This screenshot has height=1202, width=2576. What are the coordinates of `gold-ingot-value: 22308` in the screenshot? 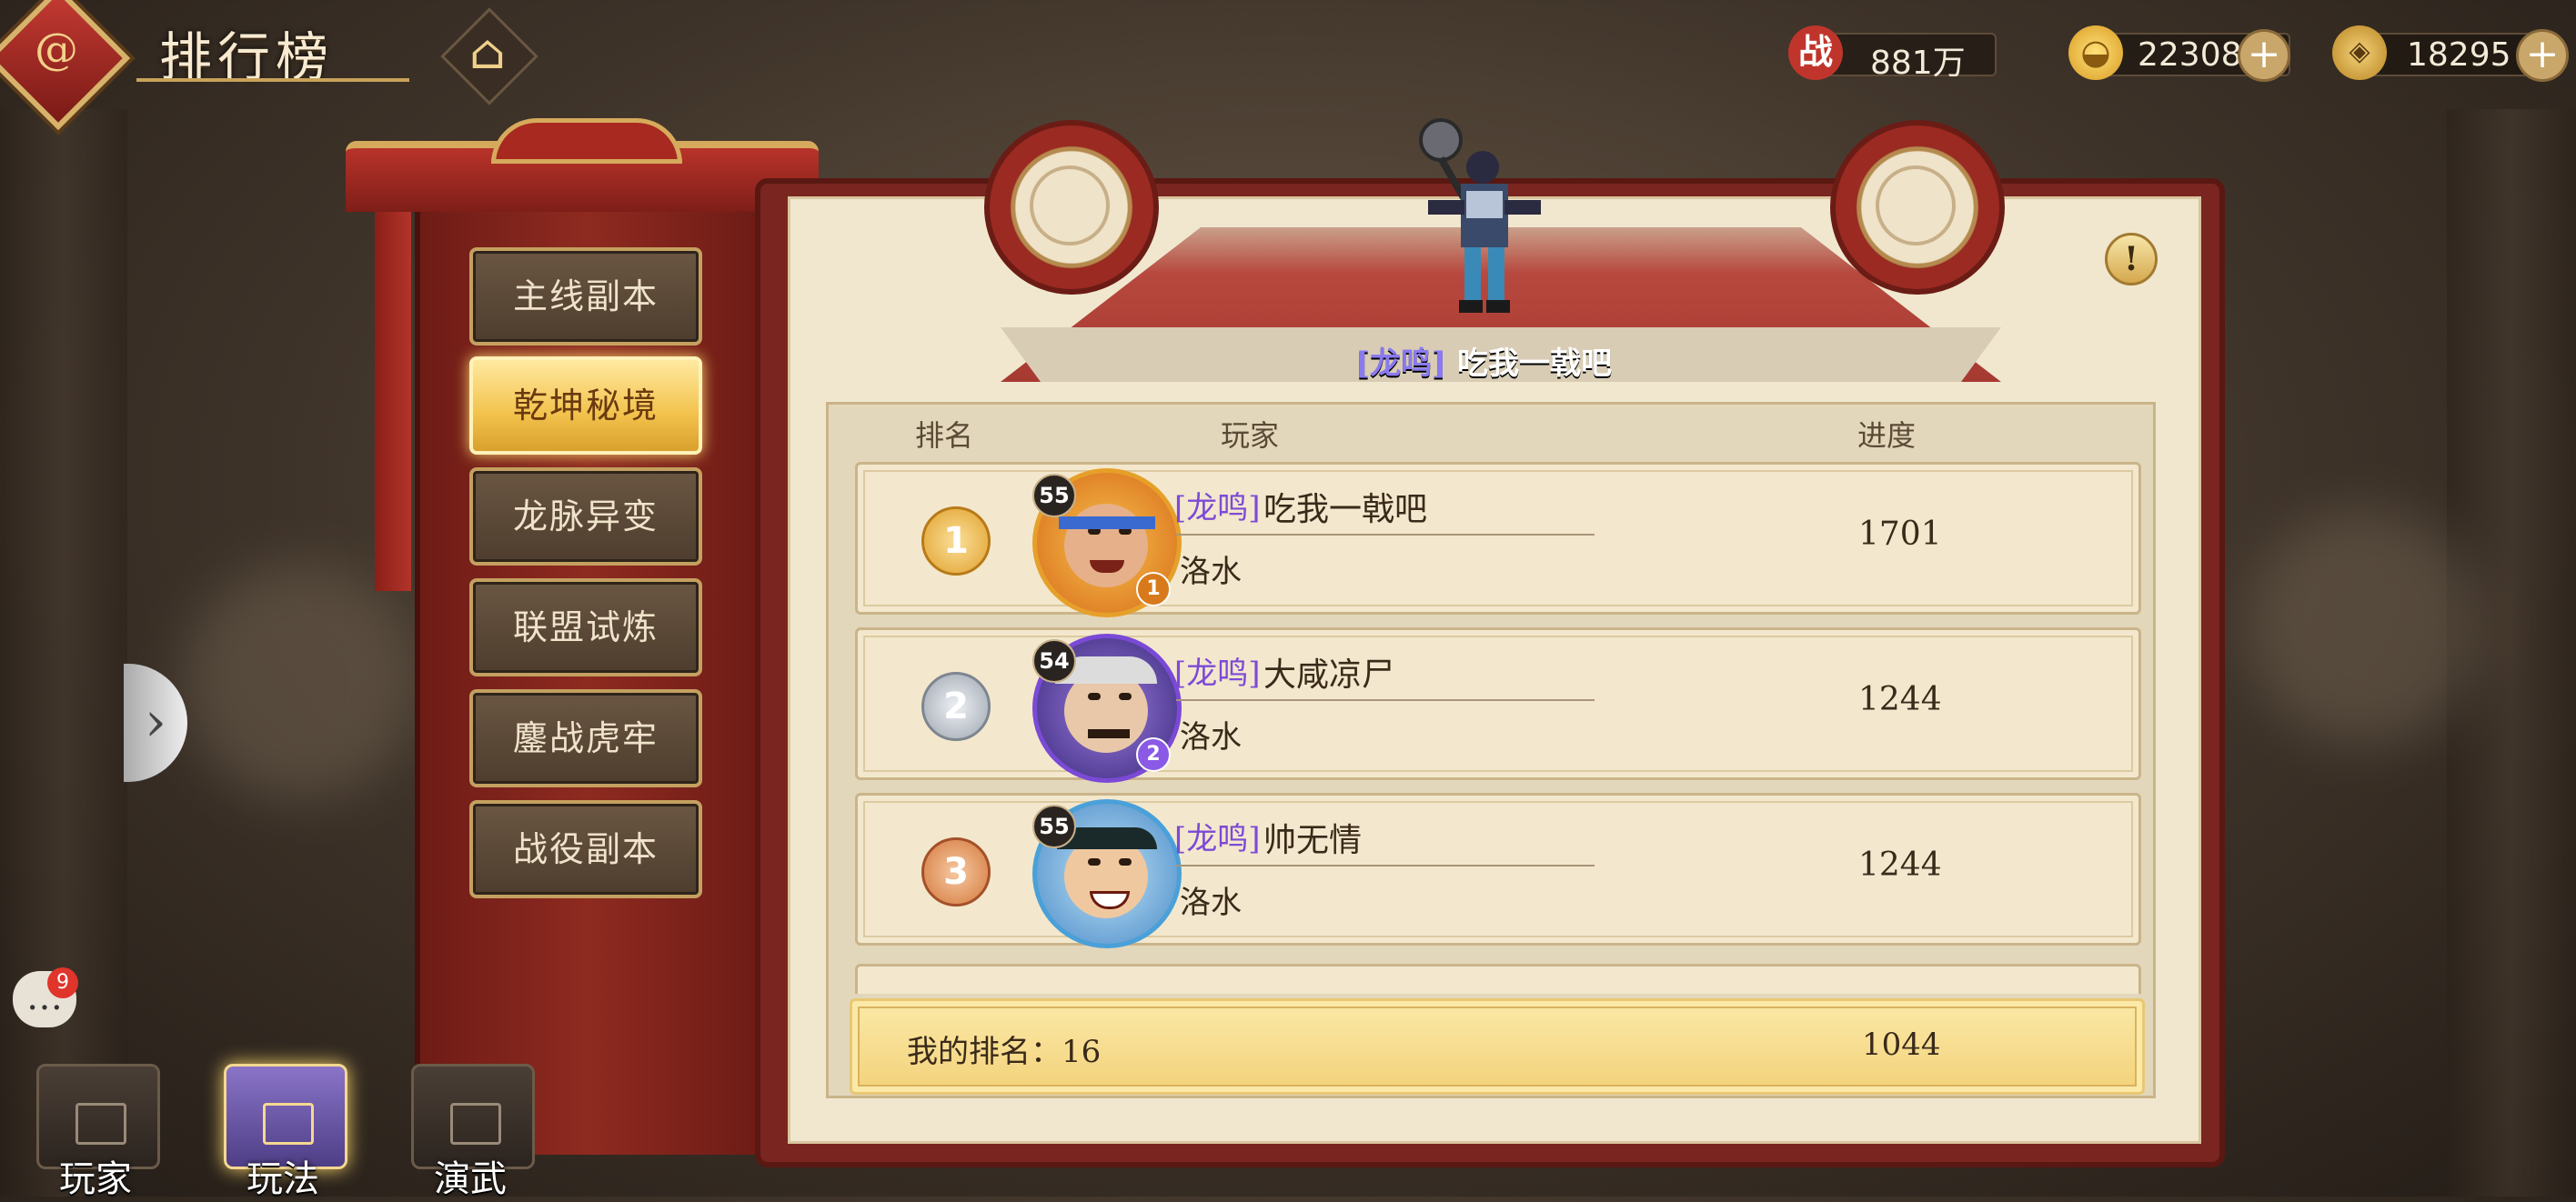 It's located at (2190, 55).